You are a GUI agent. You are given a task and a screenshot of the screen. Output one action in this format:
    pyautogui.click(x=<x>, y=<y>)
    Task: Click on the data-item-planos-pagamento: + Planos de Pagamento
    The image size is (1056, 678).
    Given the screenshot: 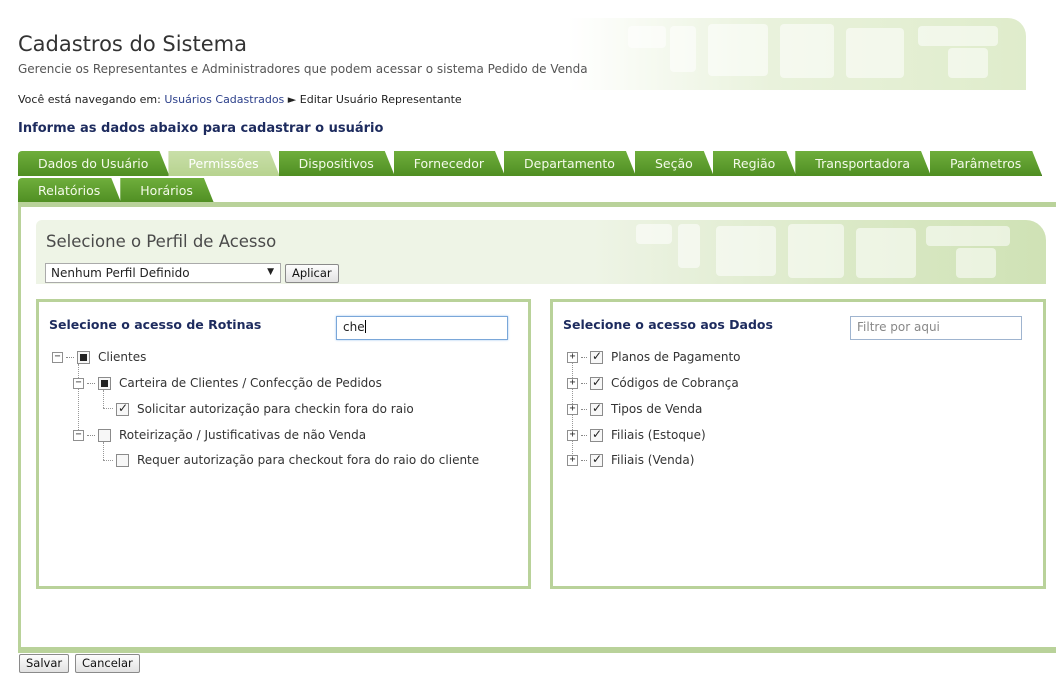 What is the action you would take?
    pyautogui.click(x=654, y=357)
    